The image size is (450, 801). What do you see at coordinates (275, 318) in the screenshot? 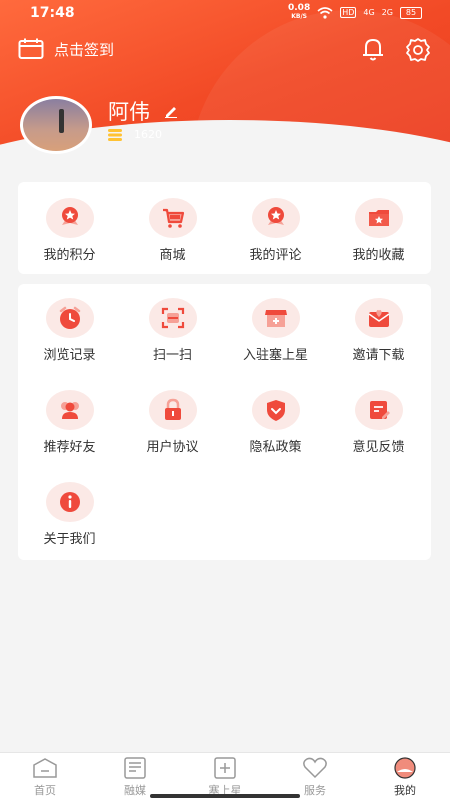
I see `shop-icon` at bounding box center [275, 318].